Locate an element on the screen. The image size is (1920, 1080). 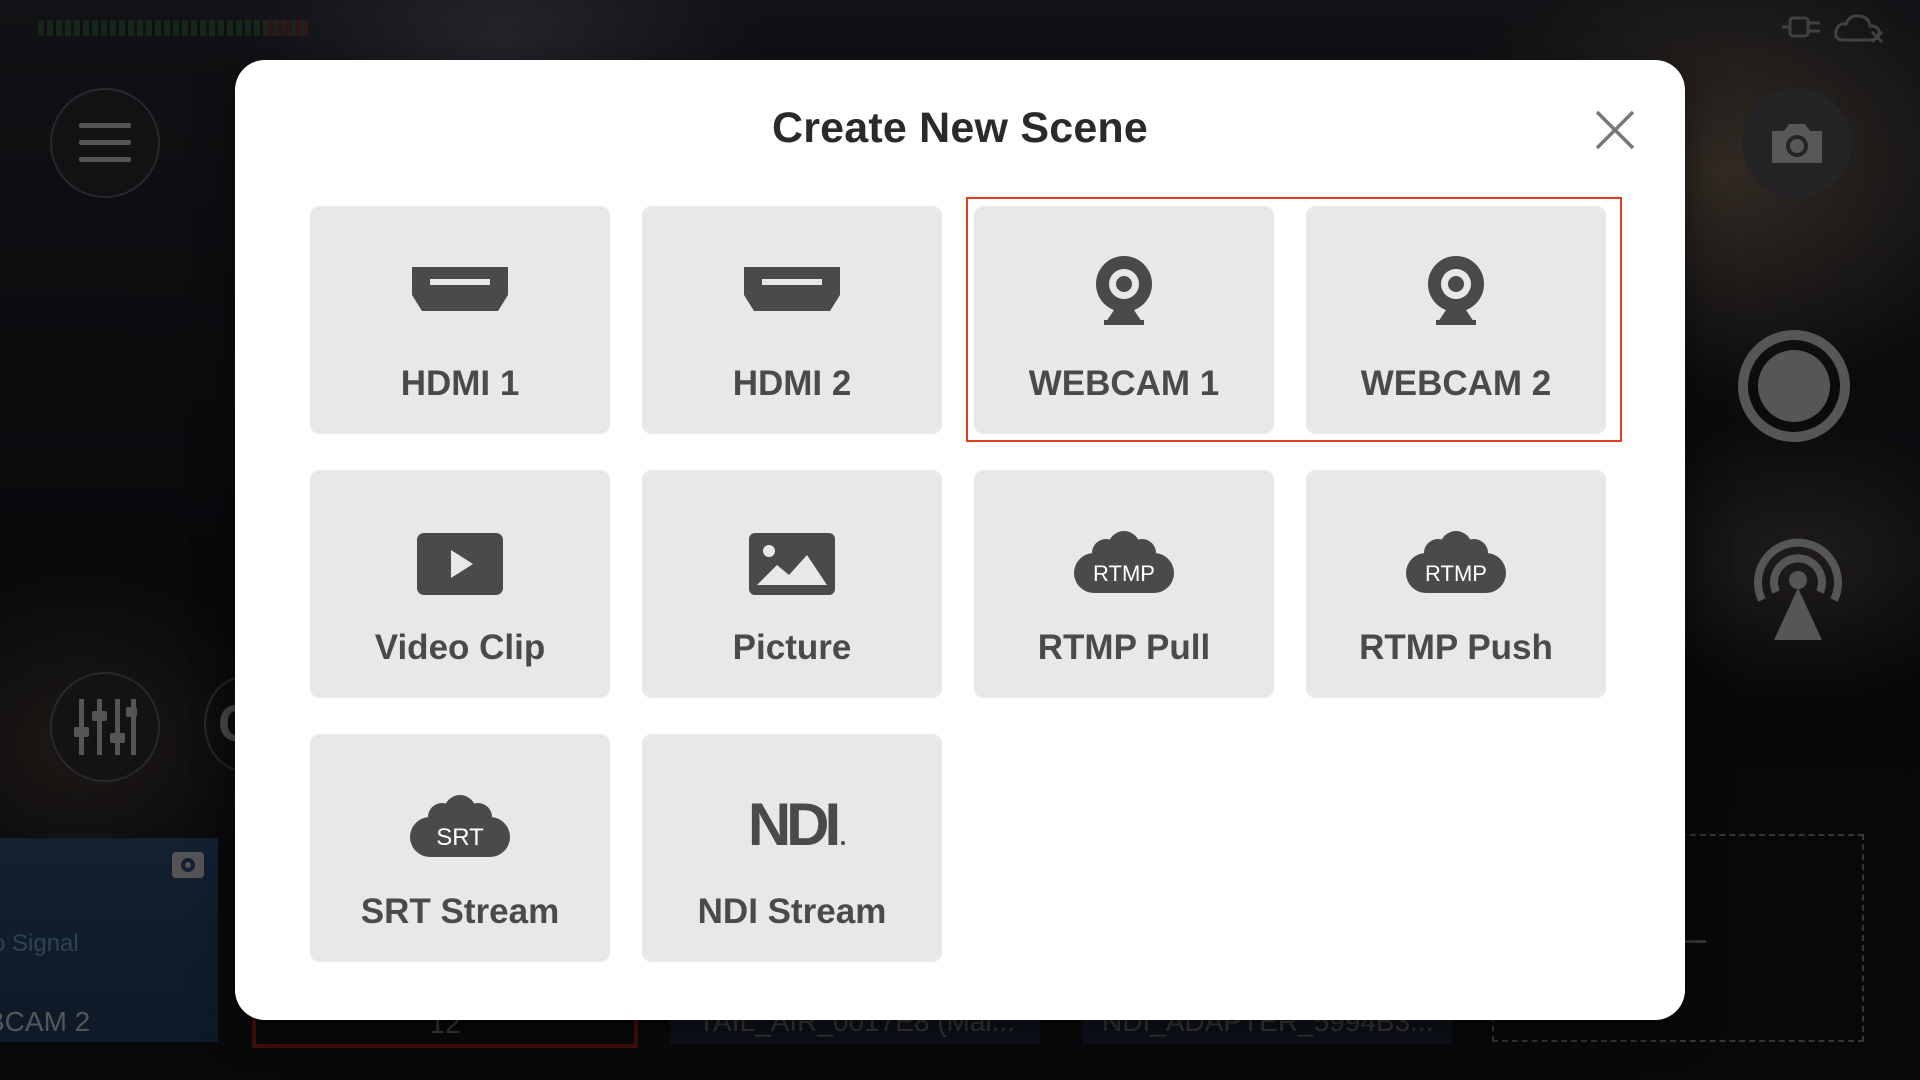
source-tile-srt-stream: SRT SRT Stream is located at coordinates (460, 848).